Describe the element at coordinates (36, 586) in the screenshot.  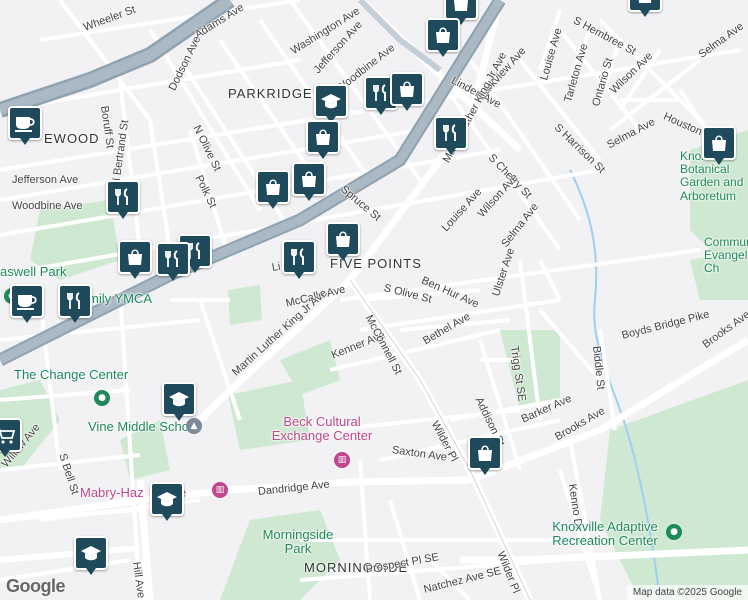
I see `google-logo: Google` at that location.